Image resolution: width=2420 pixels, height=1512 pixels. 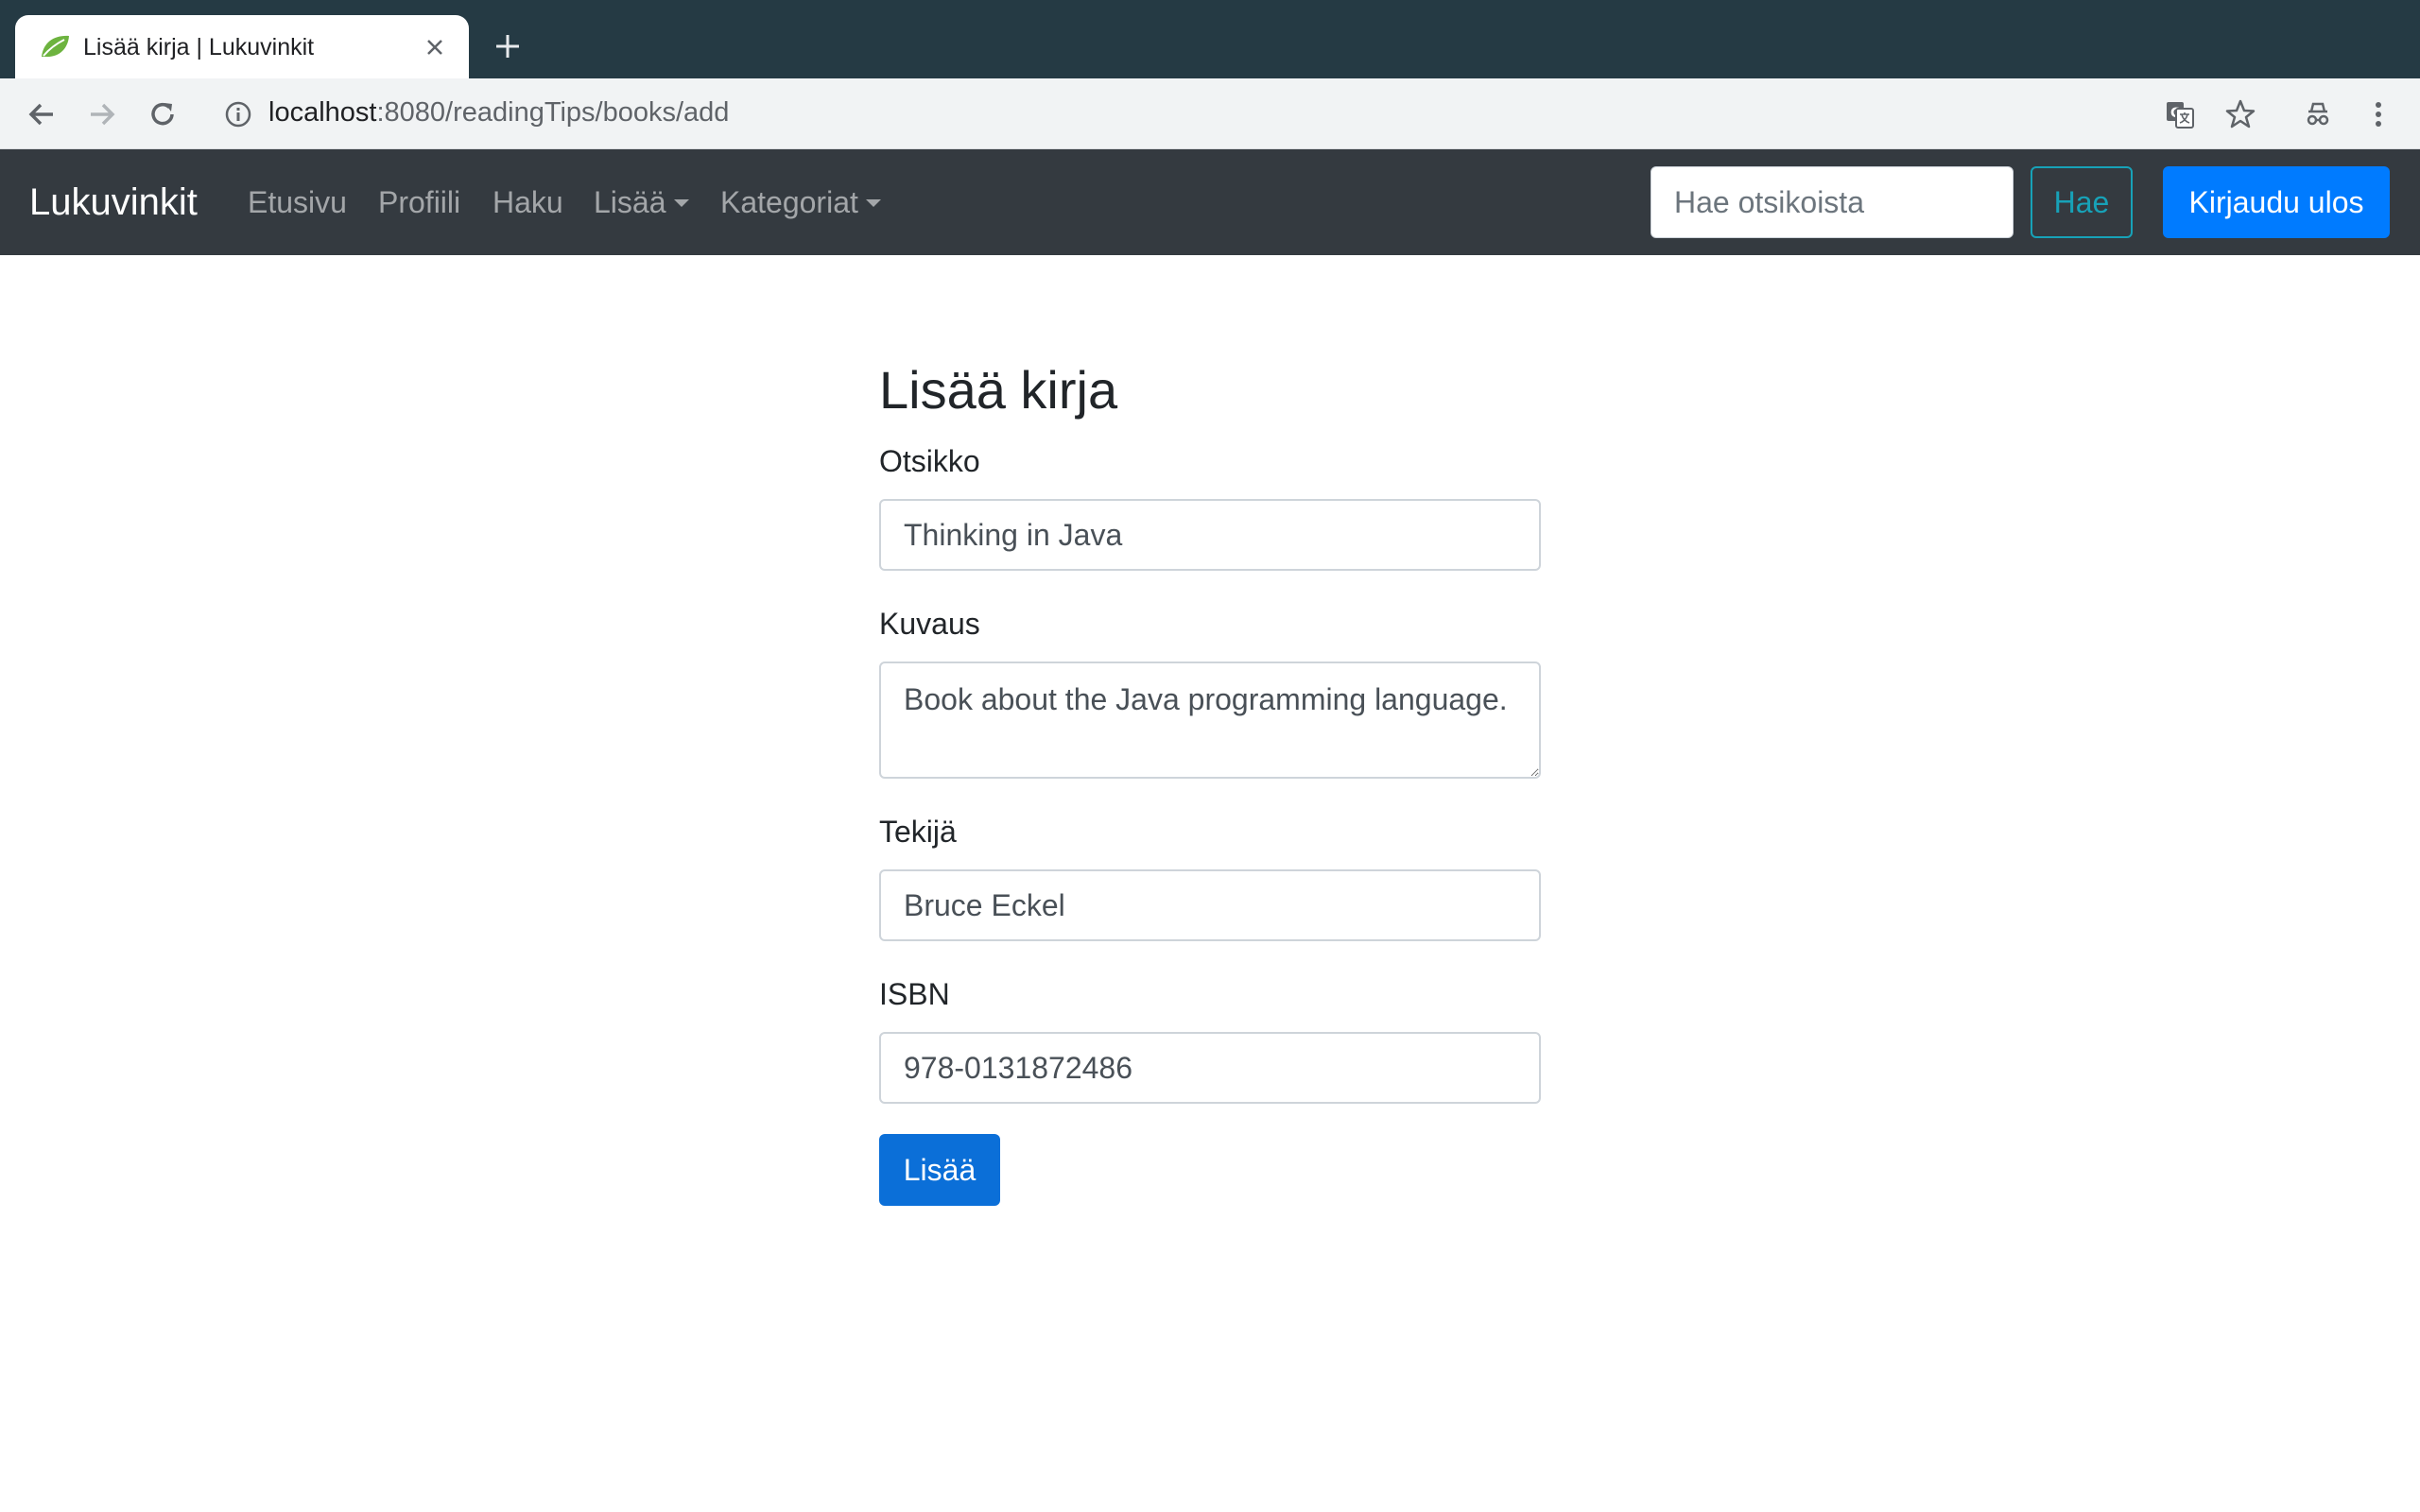 What do you see at coordinates (2276, 202) in the screenshot?
I see `logout-button: Kirjaudu ulos` at bounding box center [2276, 202].